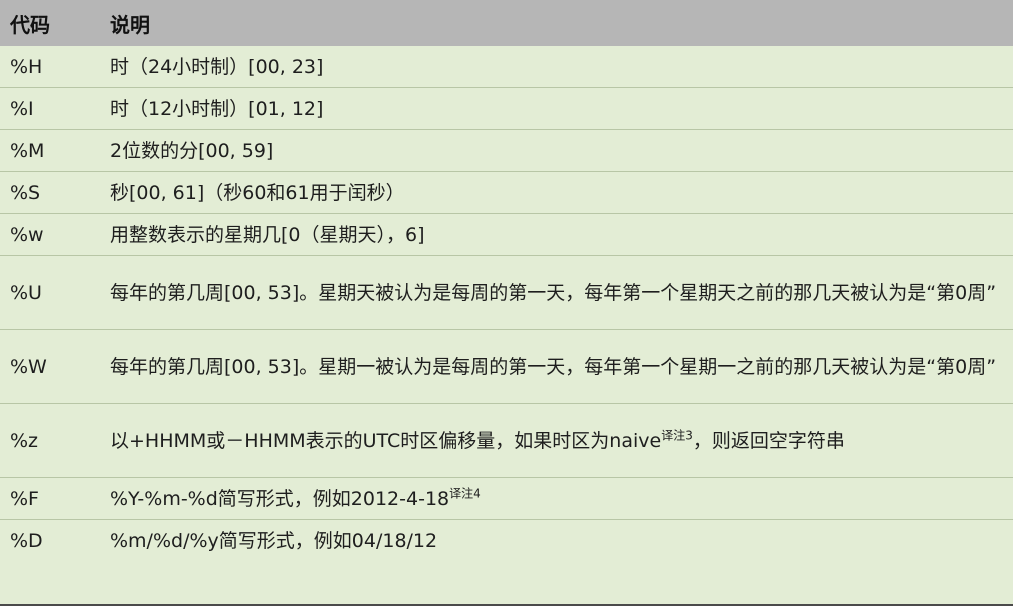 The height and width of the screenshot is (606, 1013). Describe the element at coordinates (386, 440) in the screenshot. I see `description-text: 以+HHMM或－HHMM表示的UTC时区偏移量，如果时区为naive` at that location.